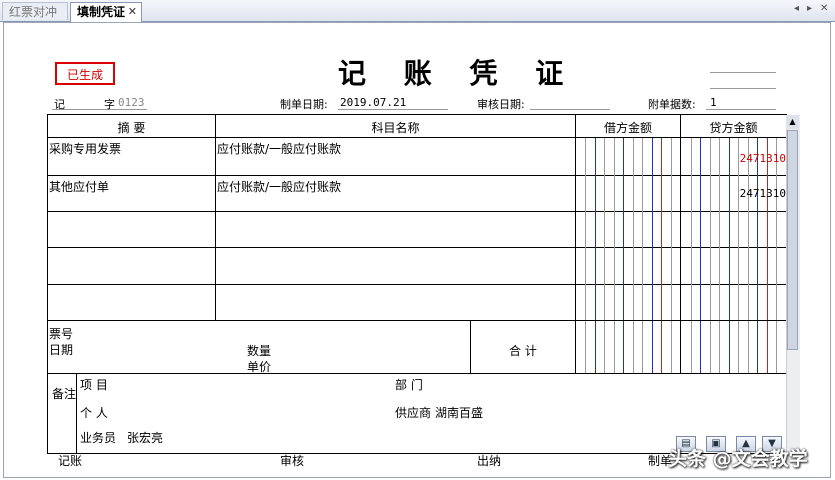  I want to click on tab-fill-voucher: 填制凭证 ✕, so click(106, 12).